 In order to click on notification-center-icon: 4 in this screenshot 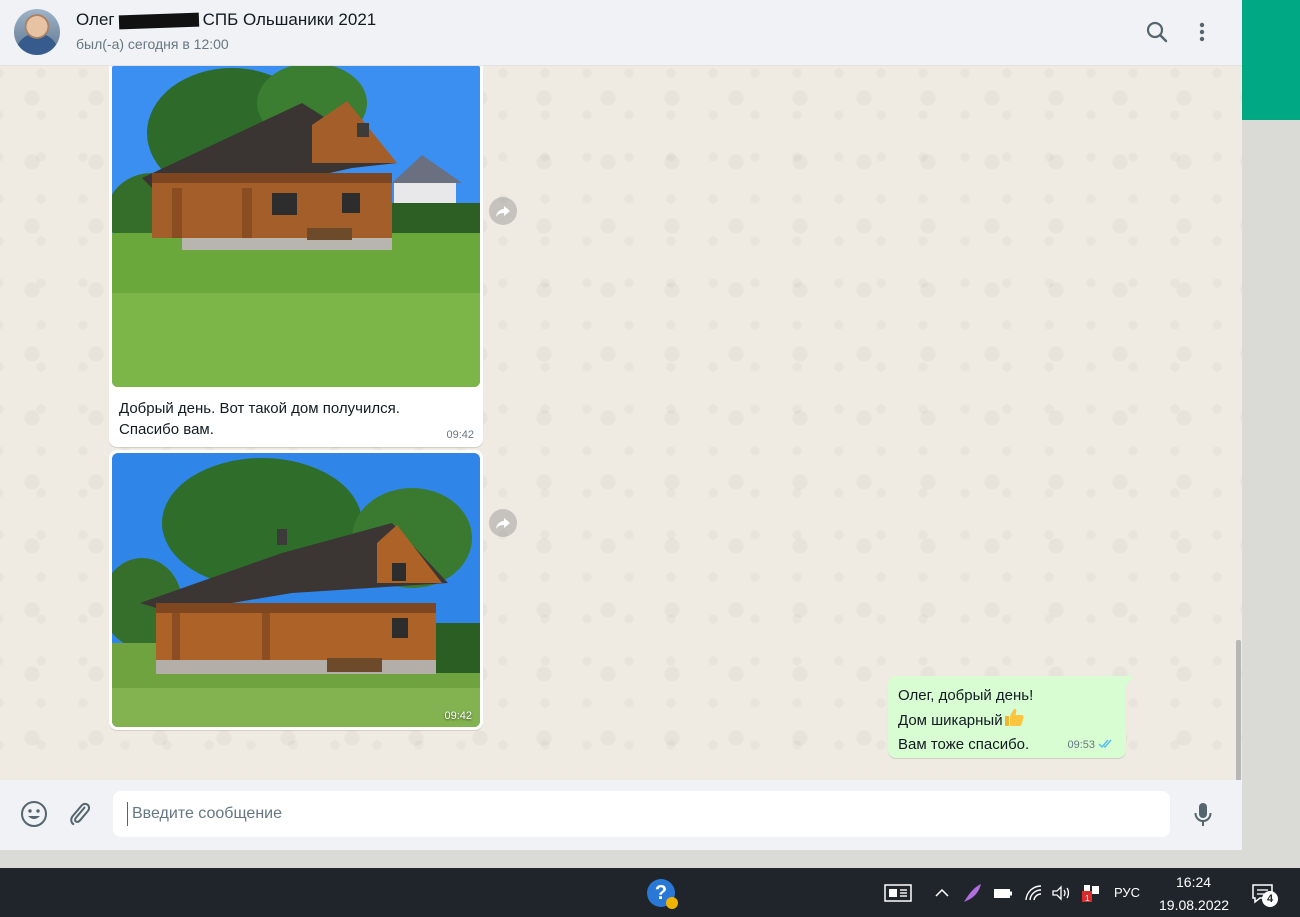, I will do `click(1264, 895)`.